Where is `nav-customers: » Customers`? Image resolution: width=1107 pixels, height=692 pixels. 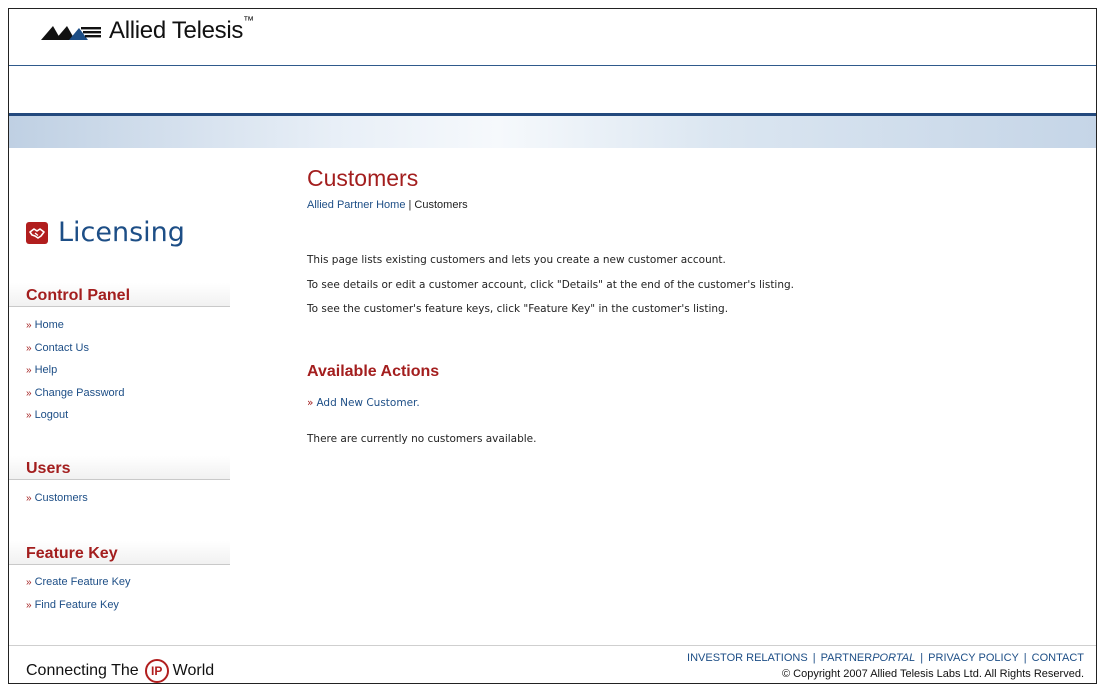
nav-customers: » Customers is located at coordinates (57, 498).